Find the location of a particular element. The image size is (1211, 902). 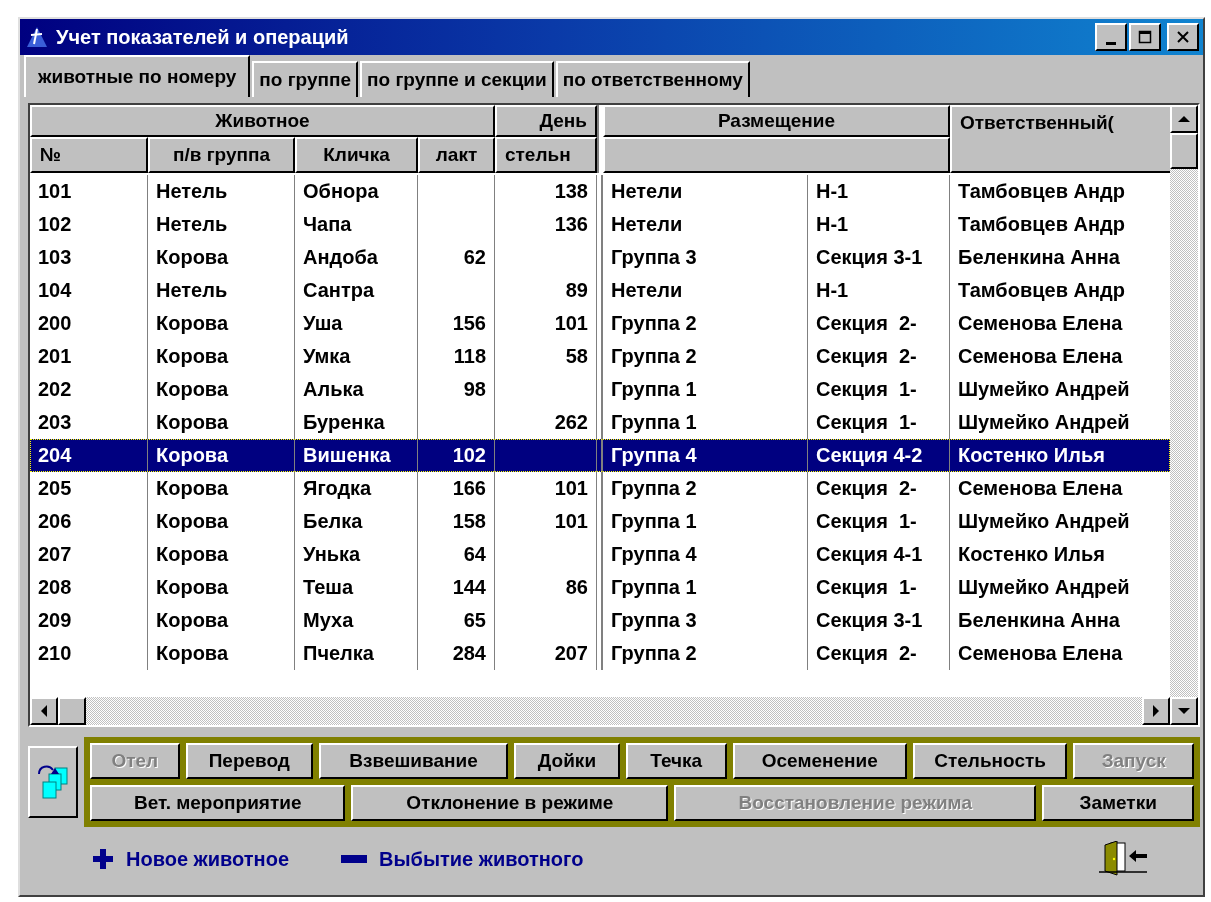

copy-button is located at coordinates (53, 782).